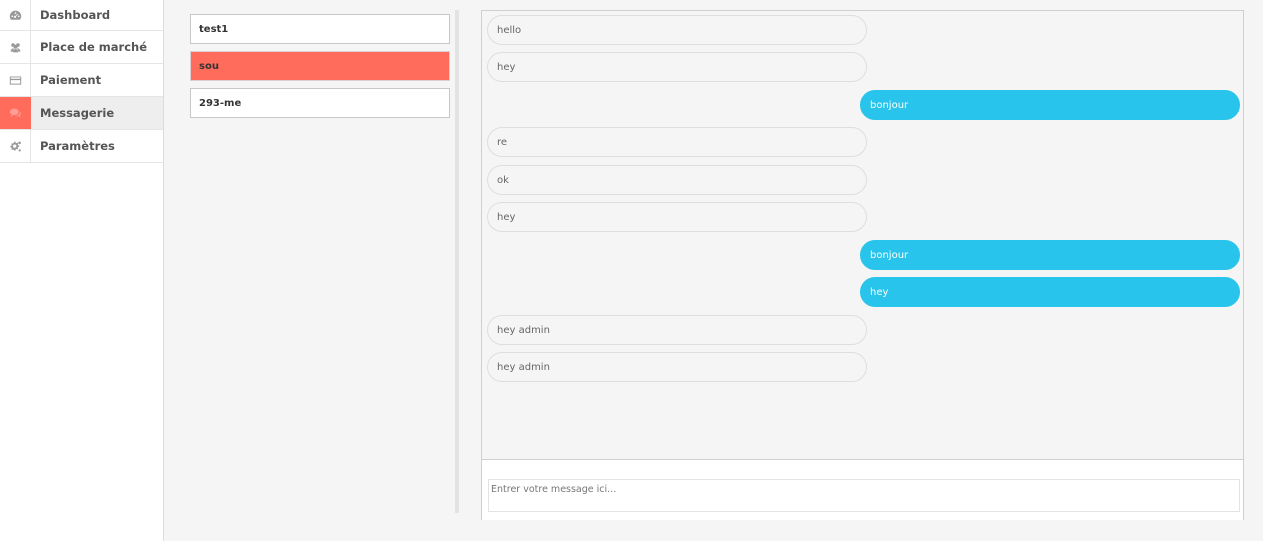 This screenshot has height=541, width=1263. Describe the element at coordinates (864, 495) in the screenshot. I see `message-input` at that location.